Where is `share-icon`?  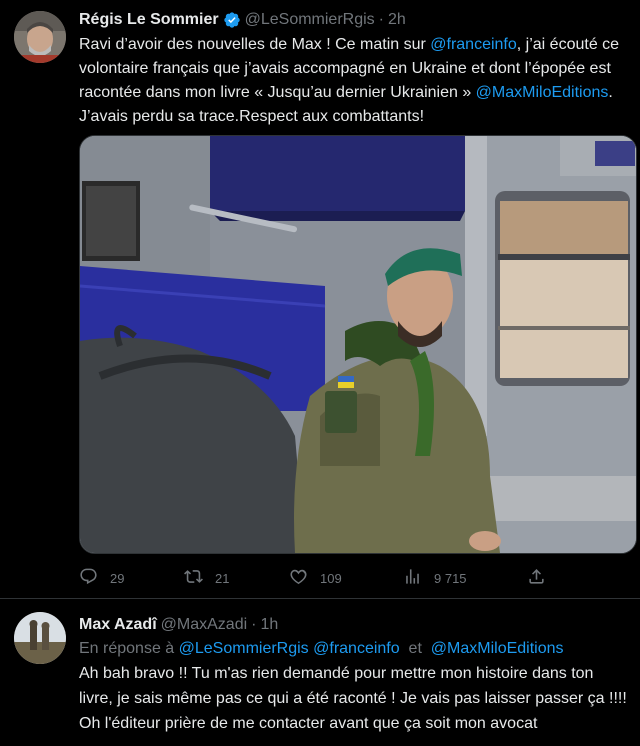 share-icon is located at coordinates (542, 578).